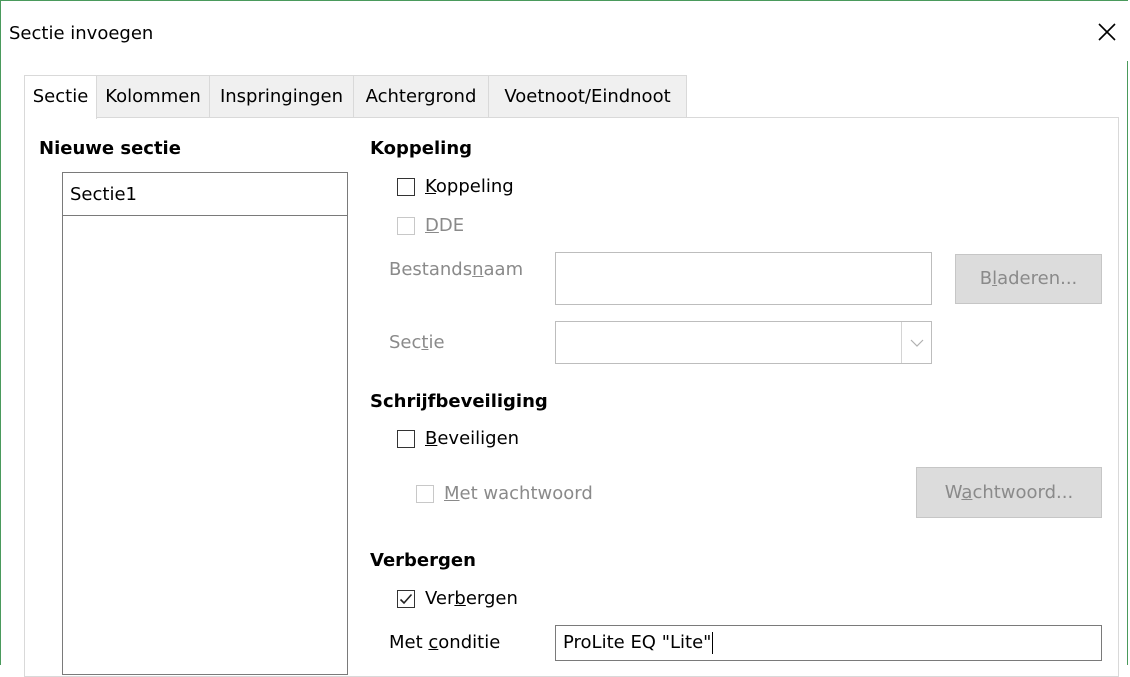 This screenshot has width=1130, height=677. Describe the element at coordinates (417, 342) in the screenshot. I see `section-label: Sectie` at that location.